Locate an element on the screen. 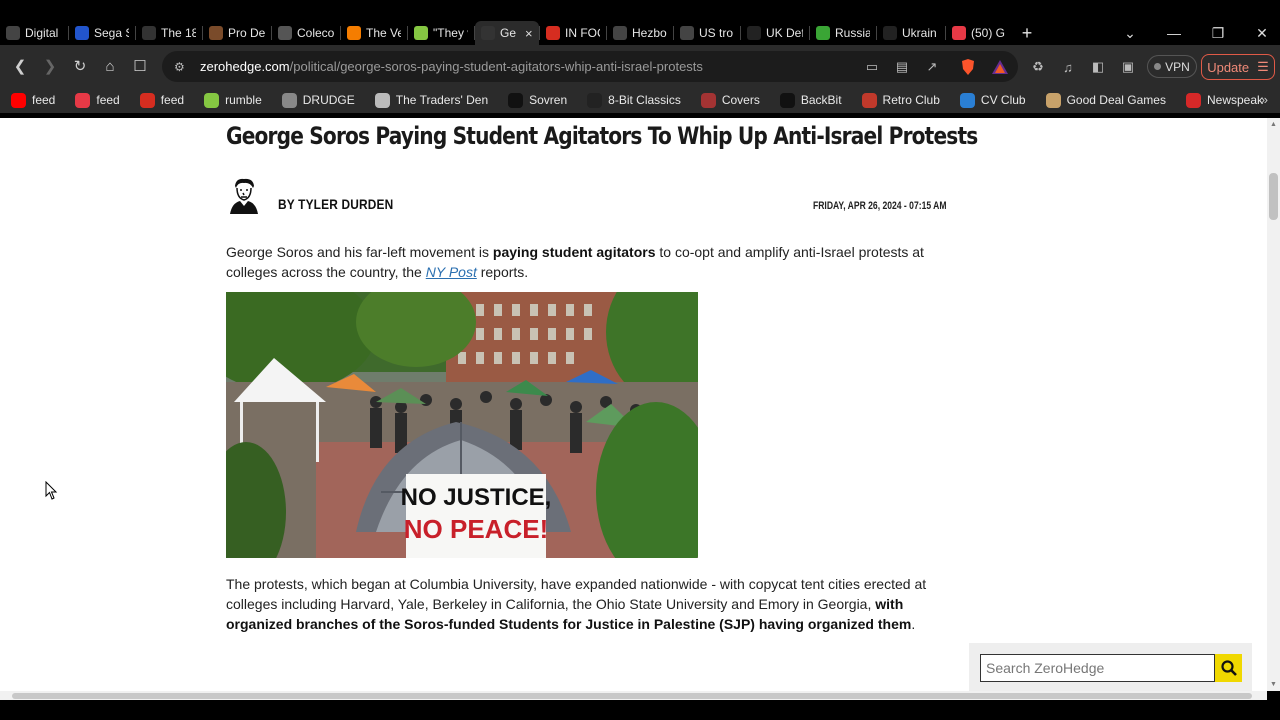 This screenshot has width=1280, height=720. forward-icon: ❯ is located at coordinates (50, 66).